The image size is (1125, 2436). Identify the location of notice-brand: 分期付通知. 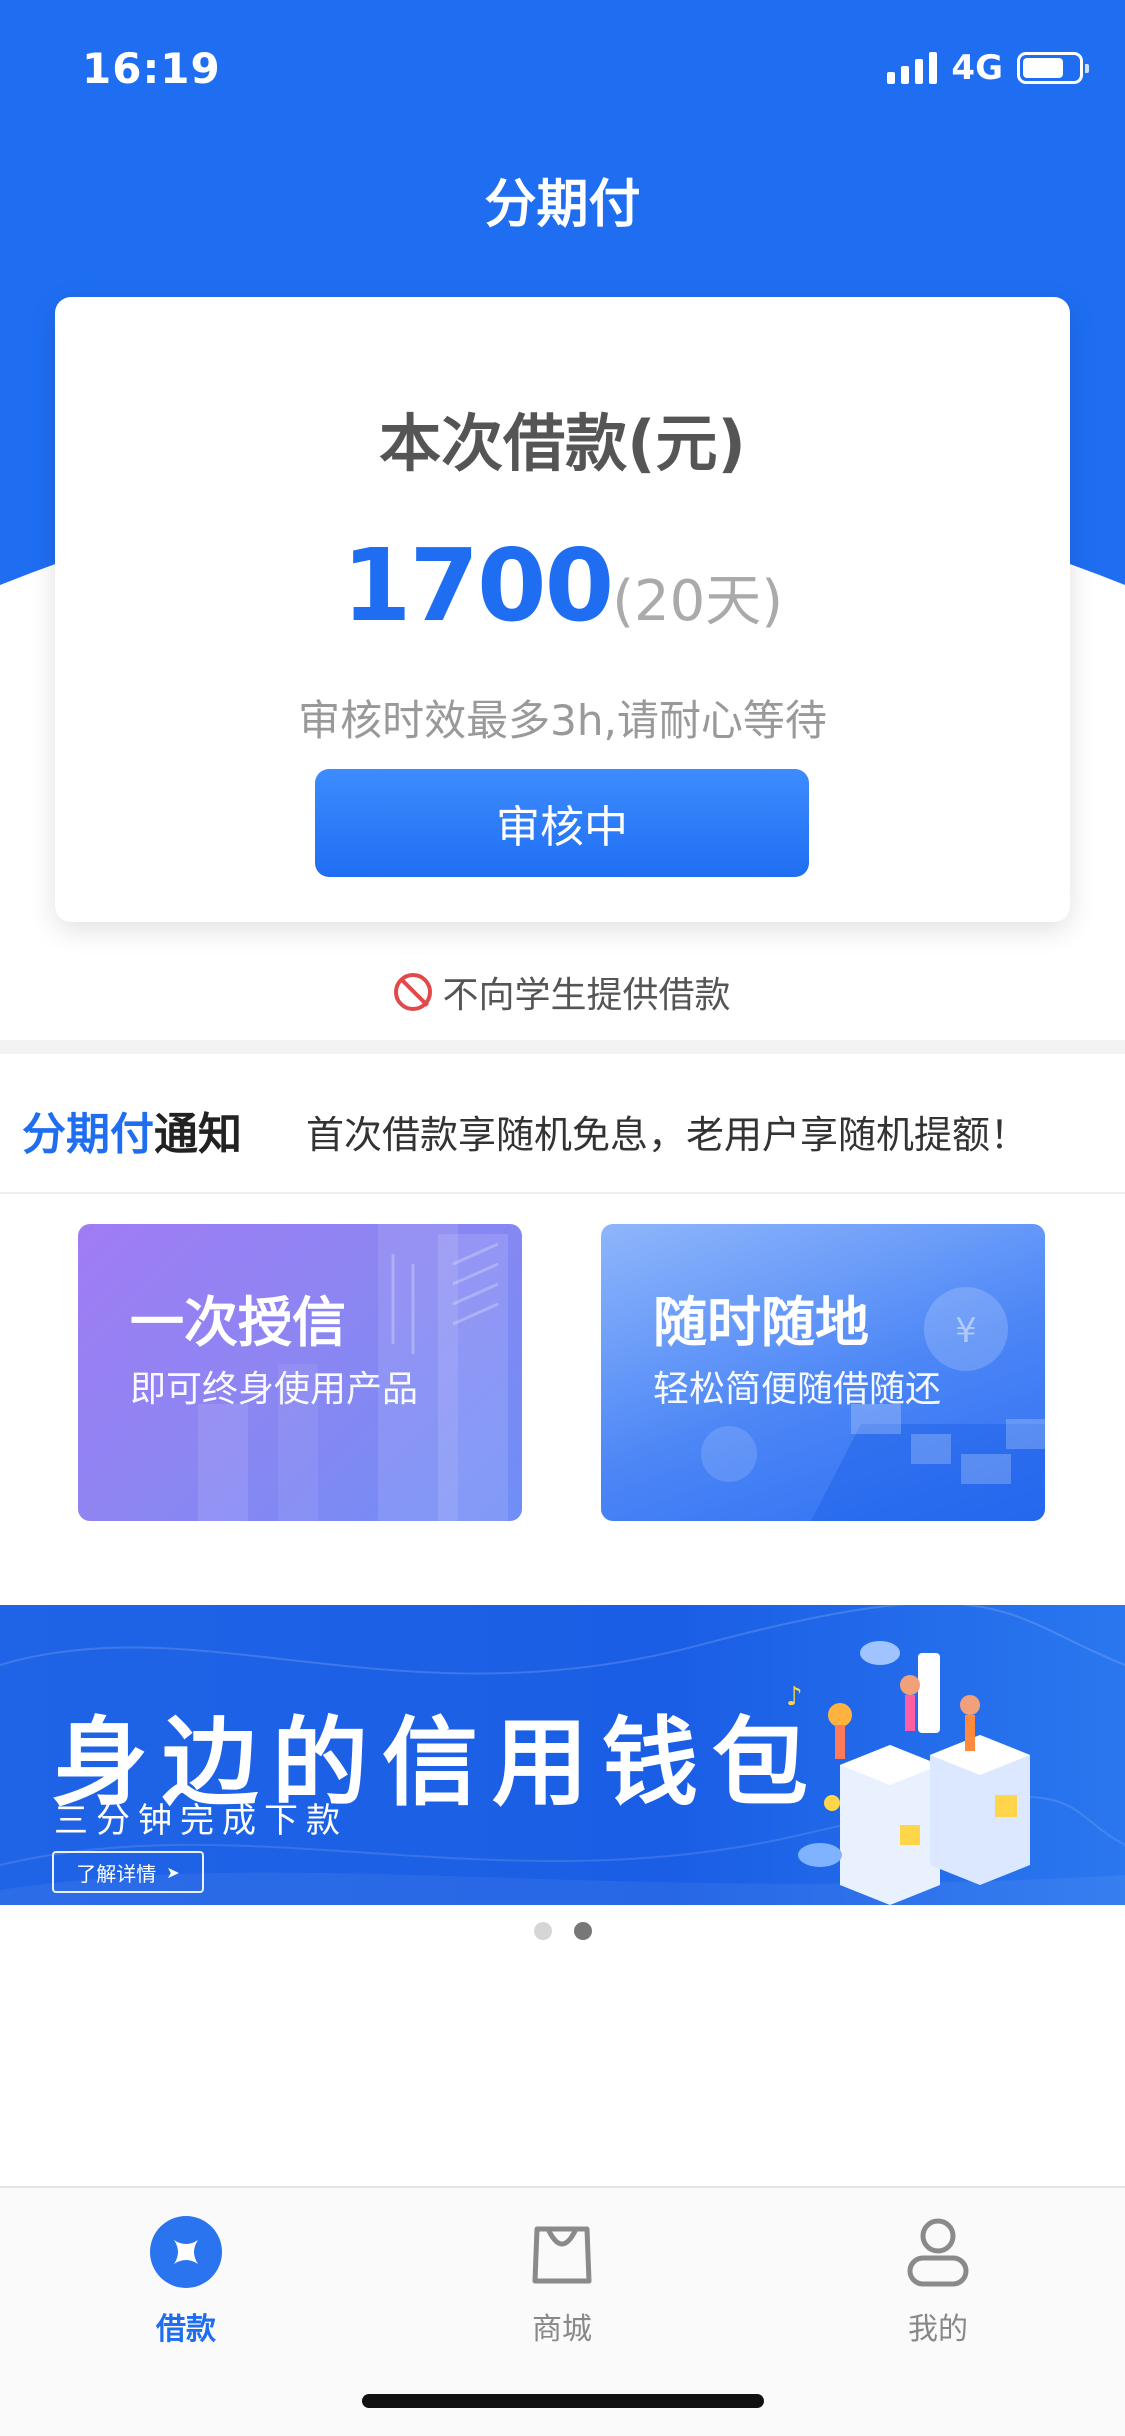
(132, 1130).